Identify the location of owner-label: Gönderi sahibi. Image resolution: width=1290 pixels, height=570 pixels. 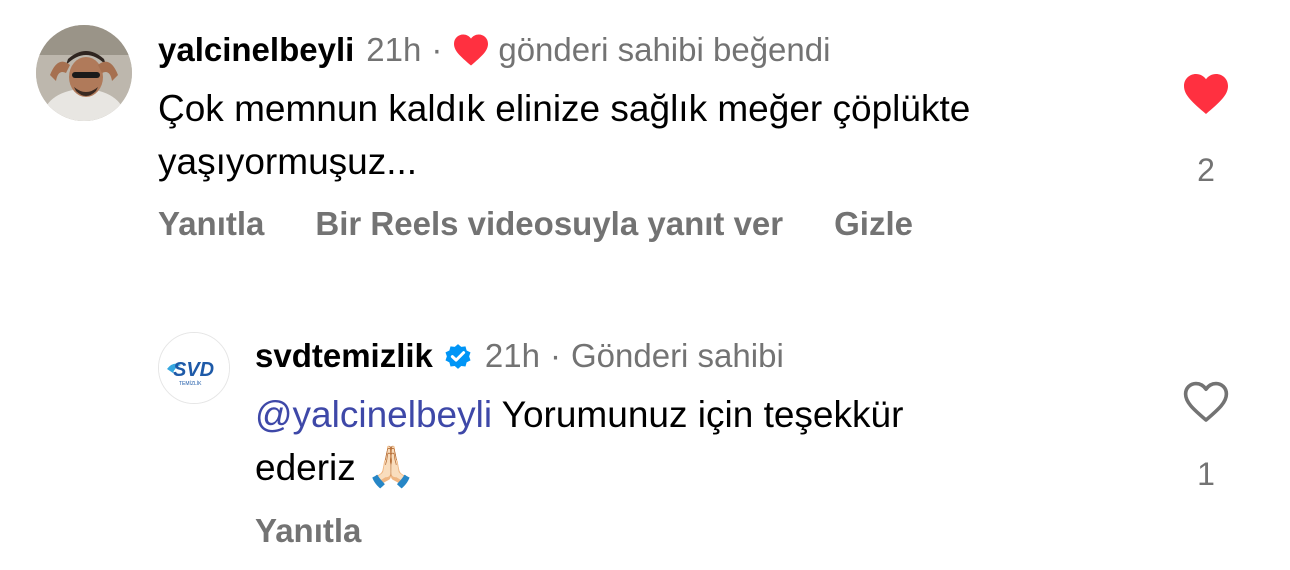
(677, 355).